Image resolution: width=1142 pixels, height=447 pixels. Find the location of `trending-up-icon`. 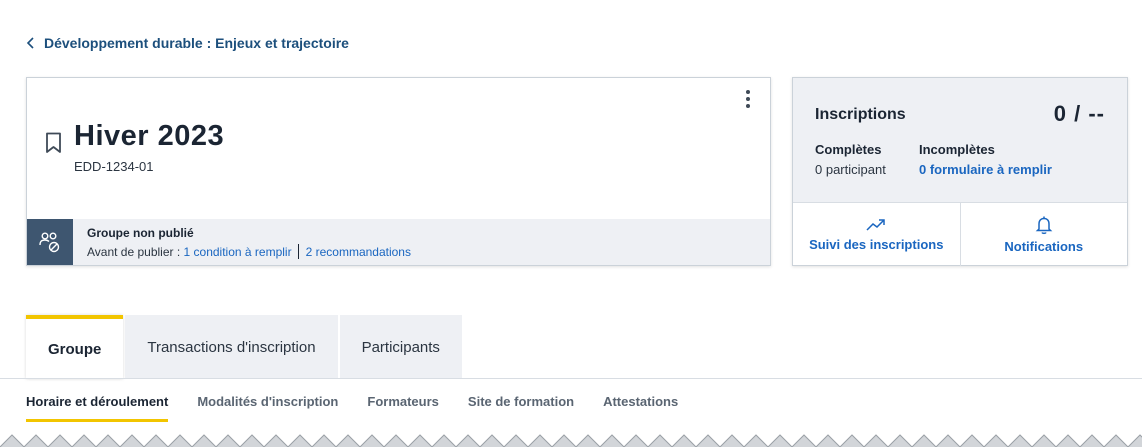

trending-up-icon is located at coordinates (875, 225).